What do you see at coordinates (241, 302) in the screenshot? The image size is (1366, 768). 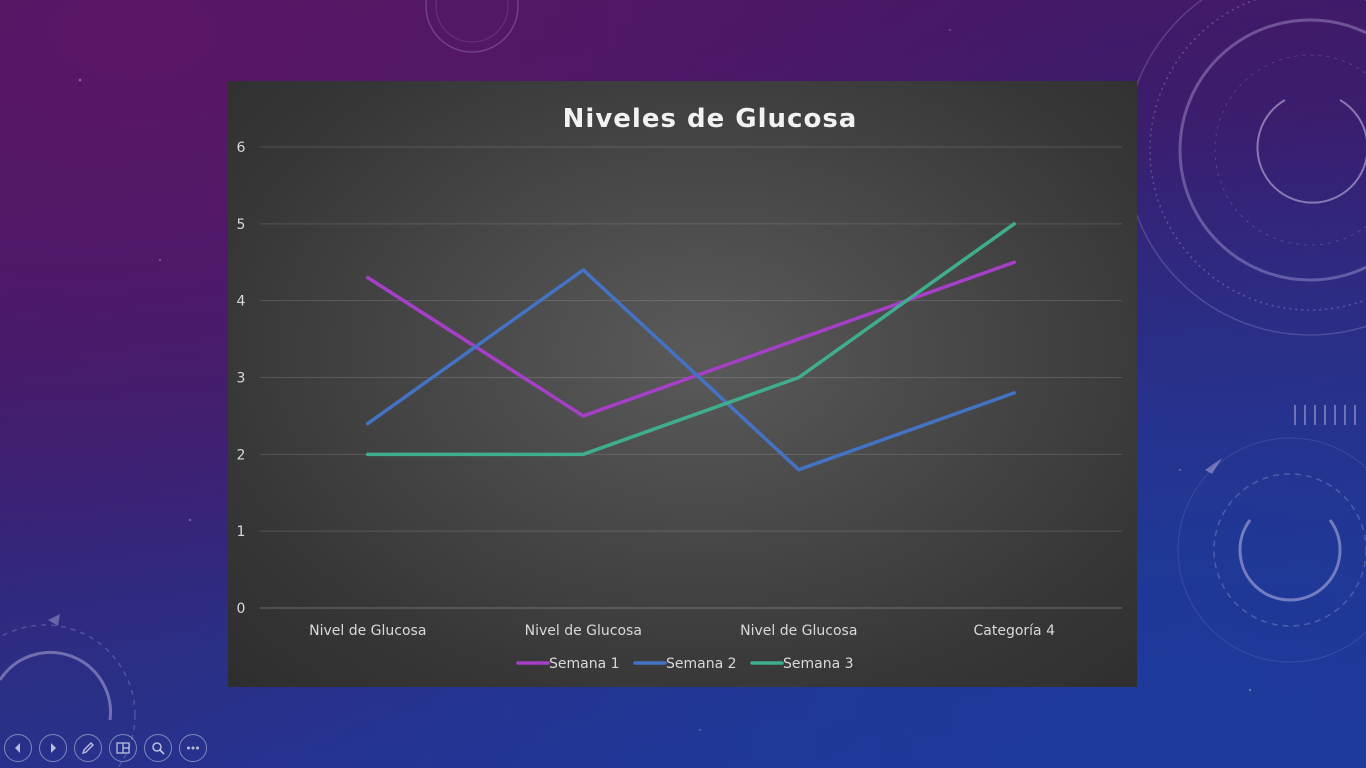 I see `y-tick-label: 4` at bounding box center [241, 302].